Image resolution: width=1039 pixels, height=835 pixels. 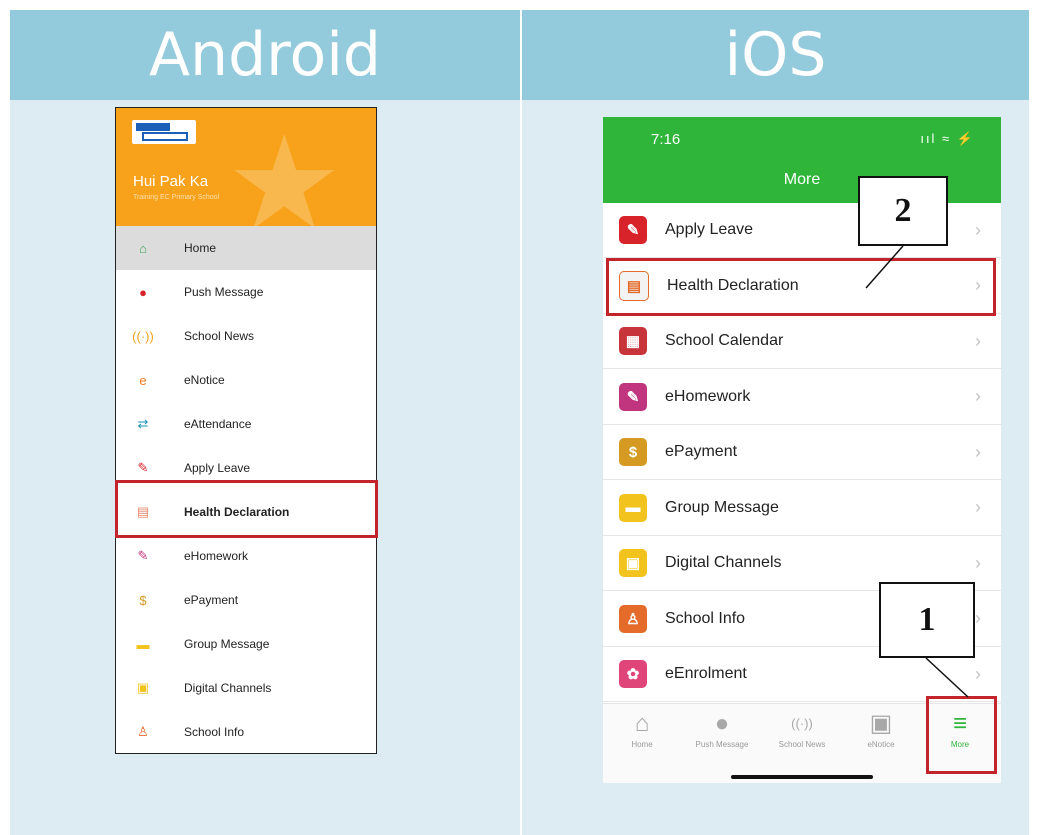 What do you see at coordinates (903, 211) in the screenshot?
I see `step-2-callout: 2` at bounding box center [903, 211].